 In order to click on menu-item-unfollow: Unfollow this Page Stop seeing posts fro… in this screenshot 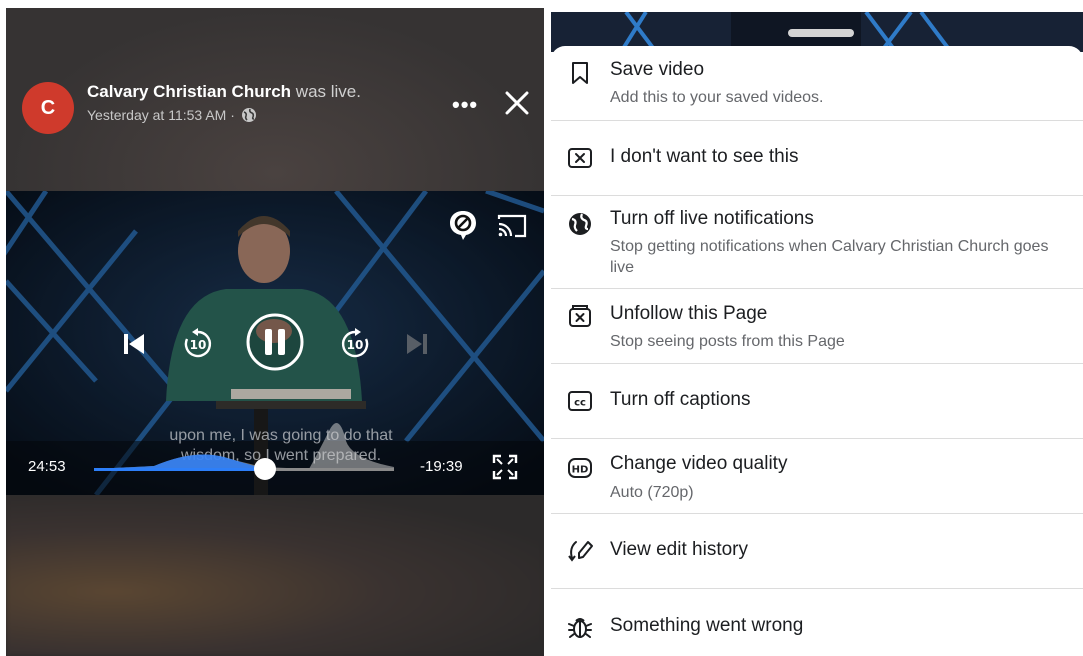, I will do `click(817, 326)`.